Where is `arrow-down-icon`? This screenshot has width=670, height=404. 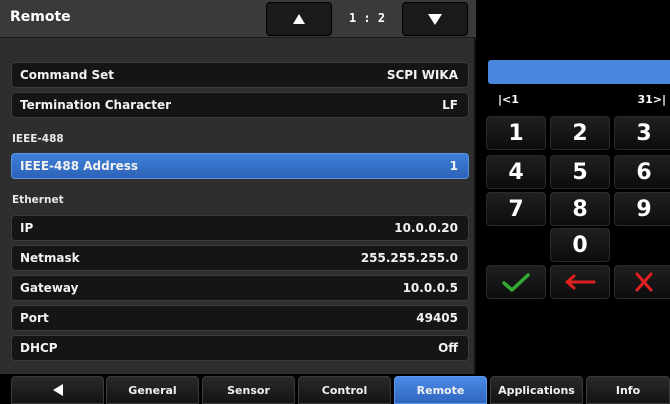 arrow-down-icon is located at coordinates (435, 19).